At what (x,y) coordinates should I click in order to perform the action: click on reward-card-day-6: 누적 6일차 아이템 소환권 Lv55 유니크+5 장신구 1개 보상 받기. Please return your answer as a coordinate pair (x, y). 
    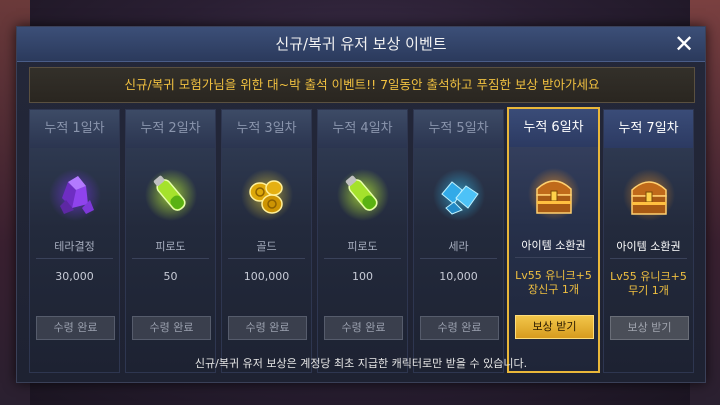
    Looking at the image, I should click on (553, 240).